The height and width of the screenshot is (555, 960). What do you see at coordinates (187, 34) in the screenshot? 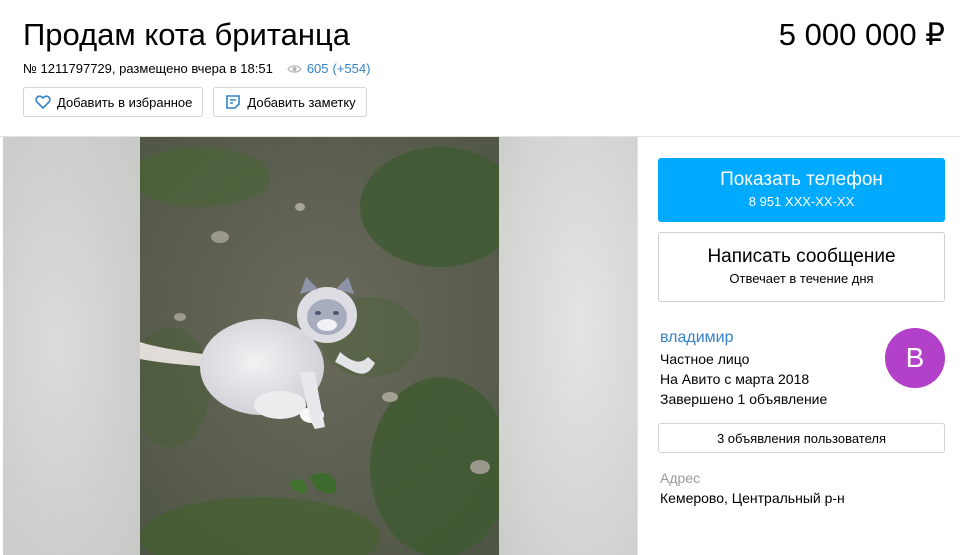
I see `page-title: Продам кота британца` at bounding box center [187, 34].